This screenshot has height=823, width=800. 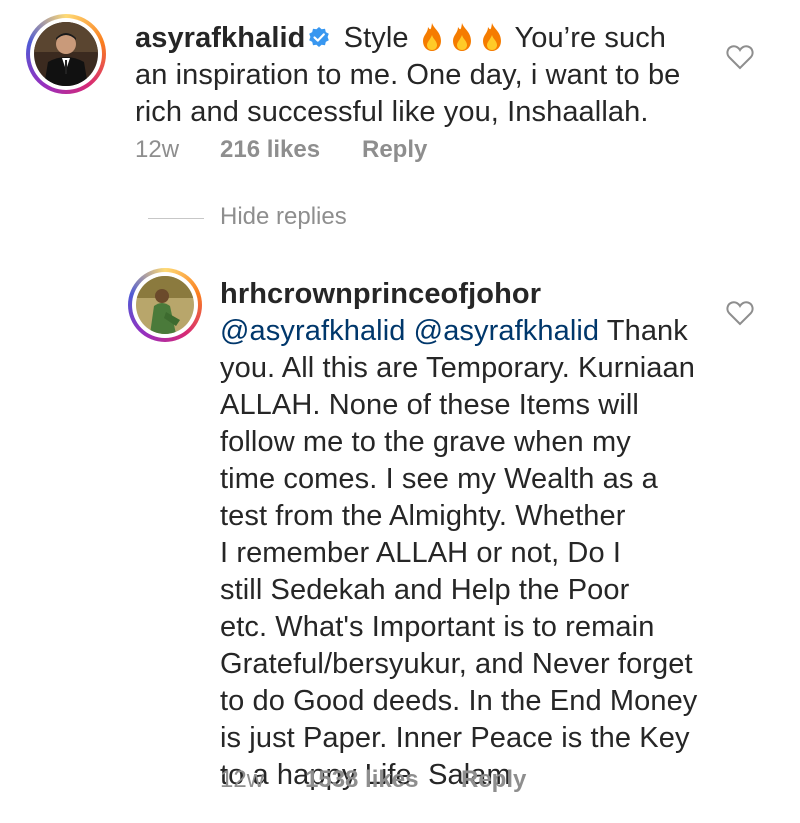 What do you see at coordinates (380, 294) in the screenshot?
I see `comment-username: hrhcrownprinceofjohor` at bounding box center [380, 294].